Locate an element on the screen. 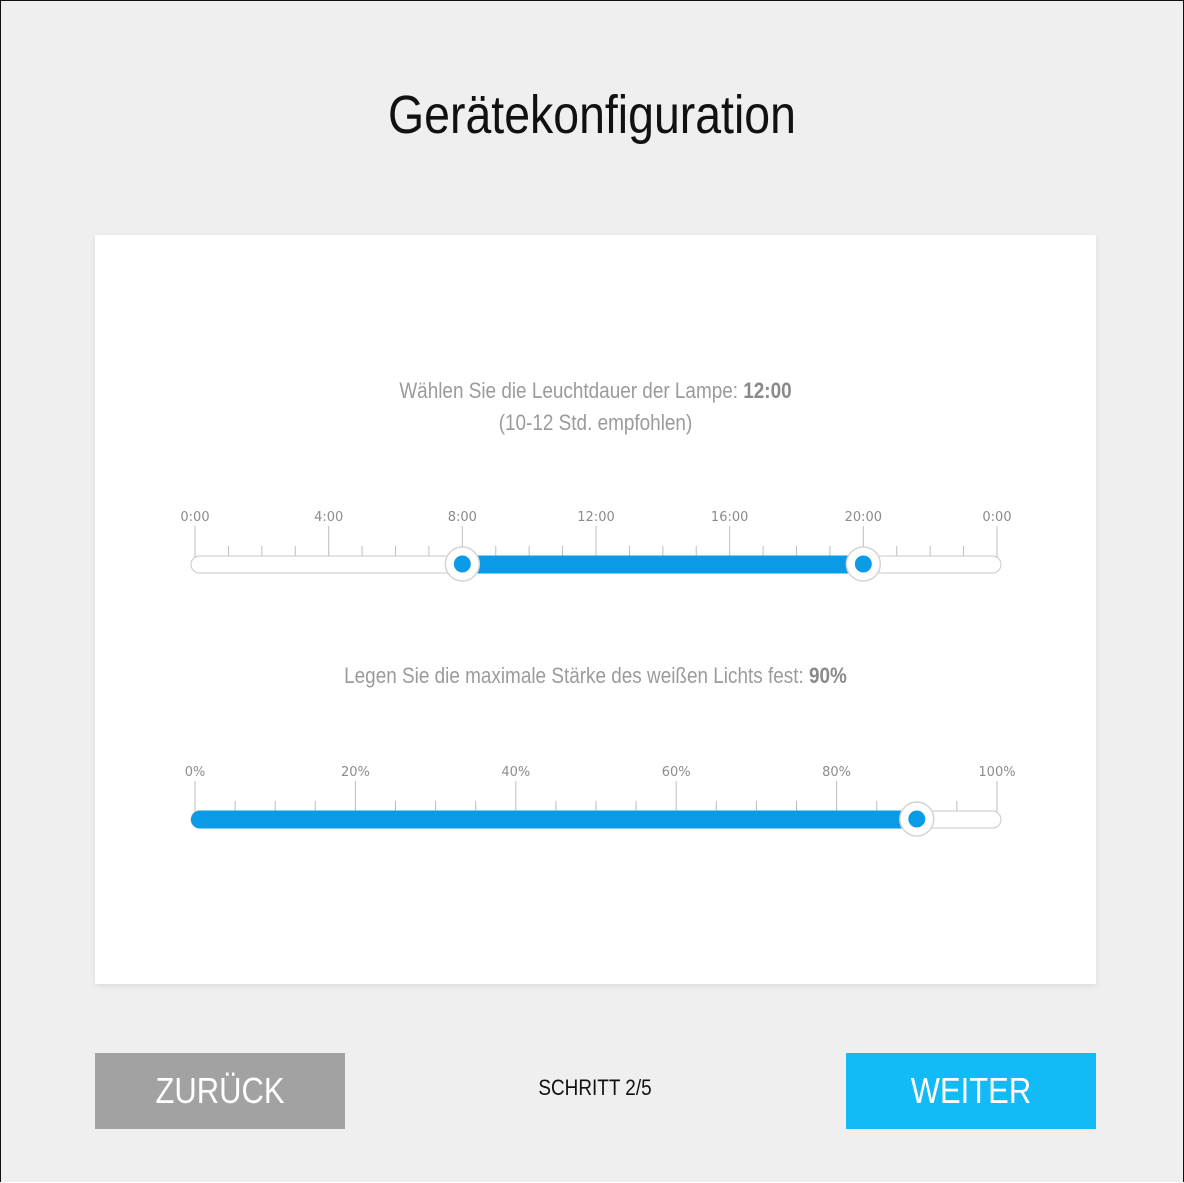 Image resolution: width=1184 pixels, height=1183 pixels. intensity-tick-label: 20% is located at coordinates (355, 772).